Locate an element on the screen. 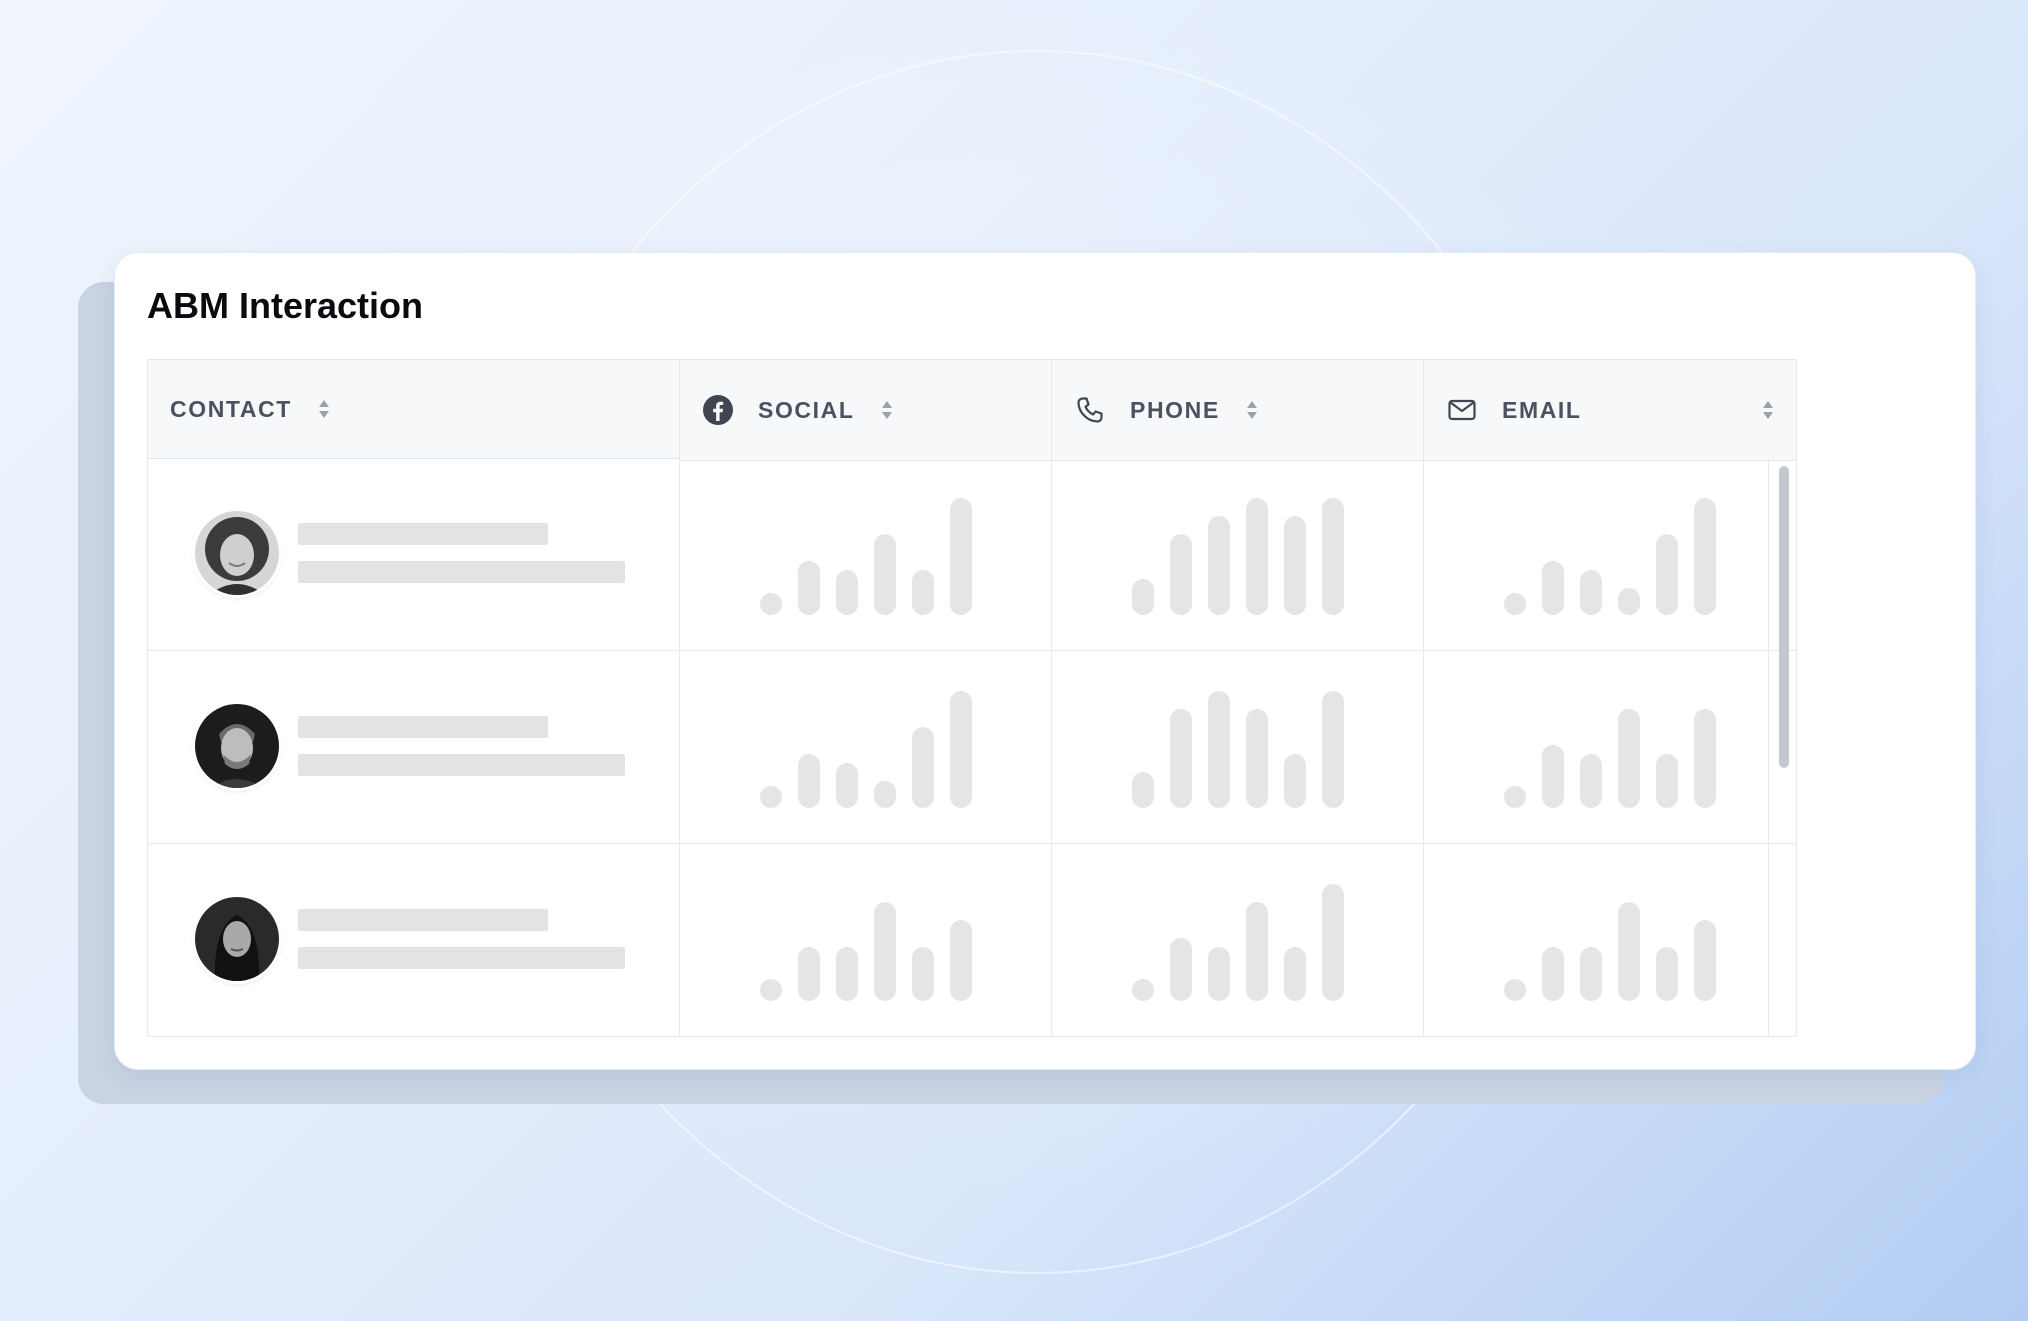 This screenshot has width=2028, height=1321. phone-icon is located at coordinates (1090, 410).